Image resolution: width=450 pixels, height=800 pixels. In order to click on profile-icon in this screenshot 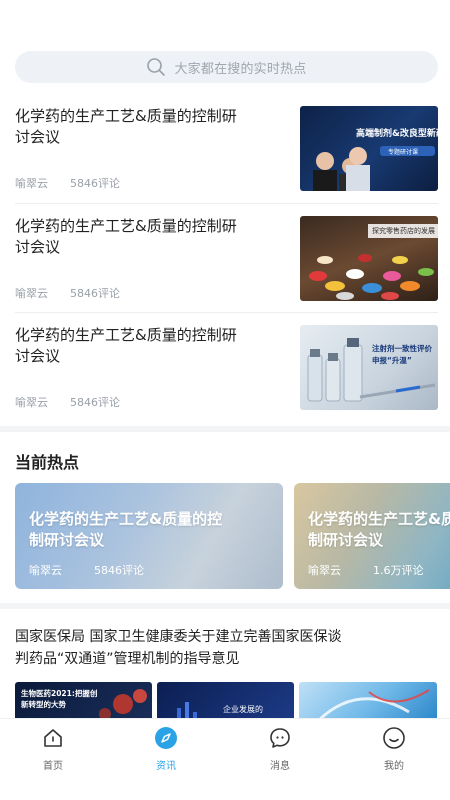, I will do `click(394, 740)`.